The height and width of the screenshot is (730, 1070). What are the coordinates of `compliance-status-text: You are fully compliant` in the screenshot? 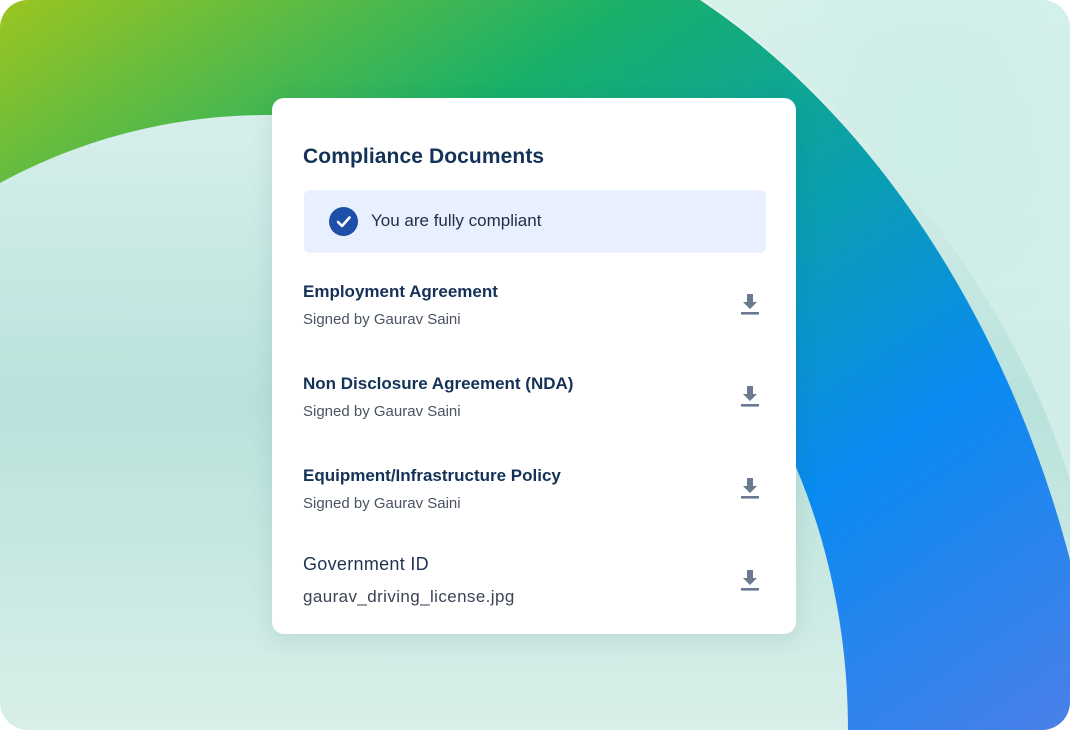 It's located at (456, 220).